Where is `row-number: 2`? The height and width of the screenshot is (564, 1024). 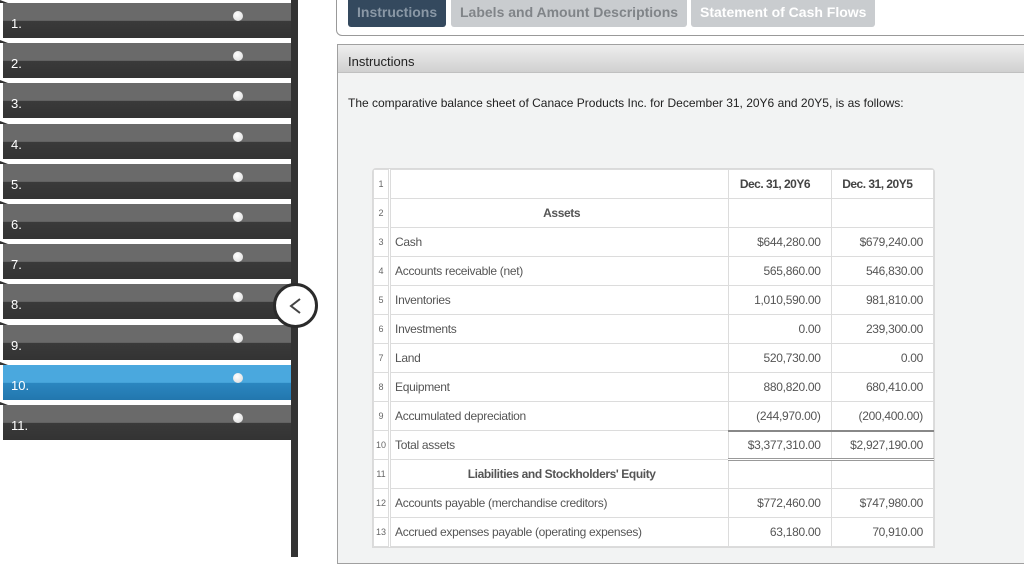
row-number: 2 is located at coordinates (382, 213).